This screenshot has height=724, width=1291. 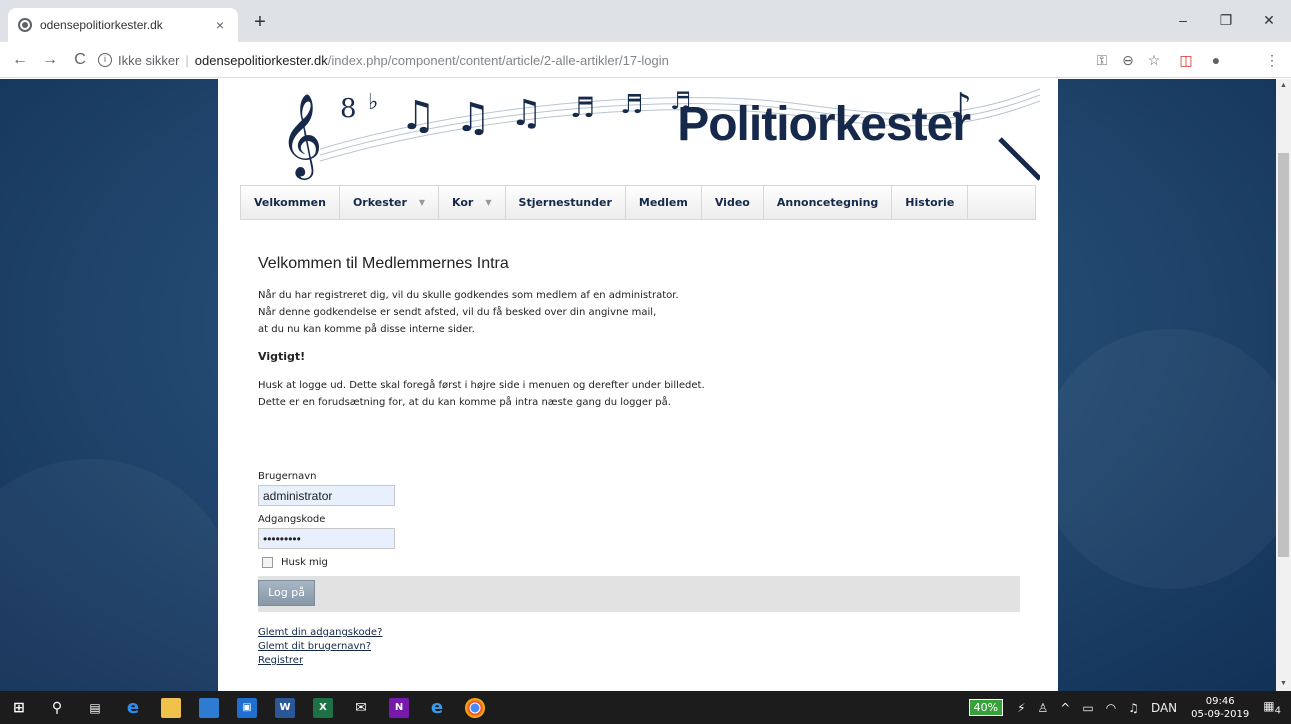 What do you see at coordinates (50, 60) in the screenshot?
I see `forward-button: →` at bounding box center [50, 60].